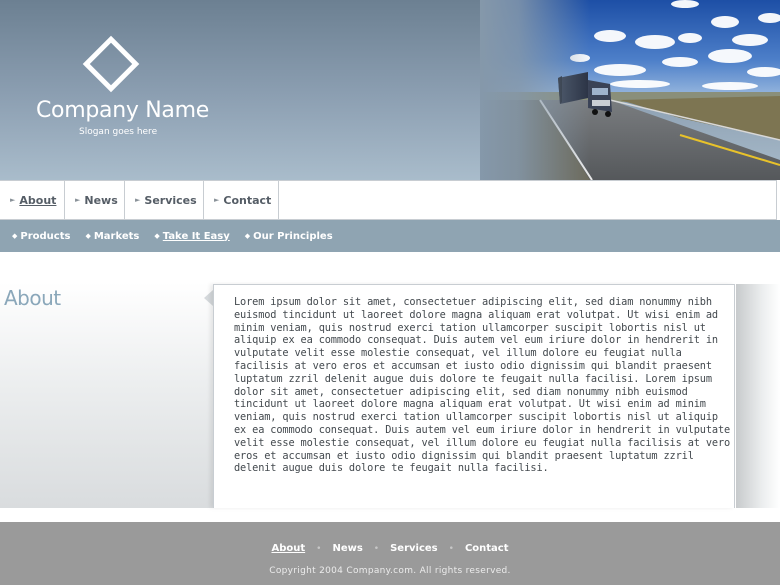 The height and width of the screenshot is (585, 780). I want to click on nav-label: News, so click(101, 200).